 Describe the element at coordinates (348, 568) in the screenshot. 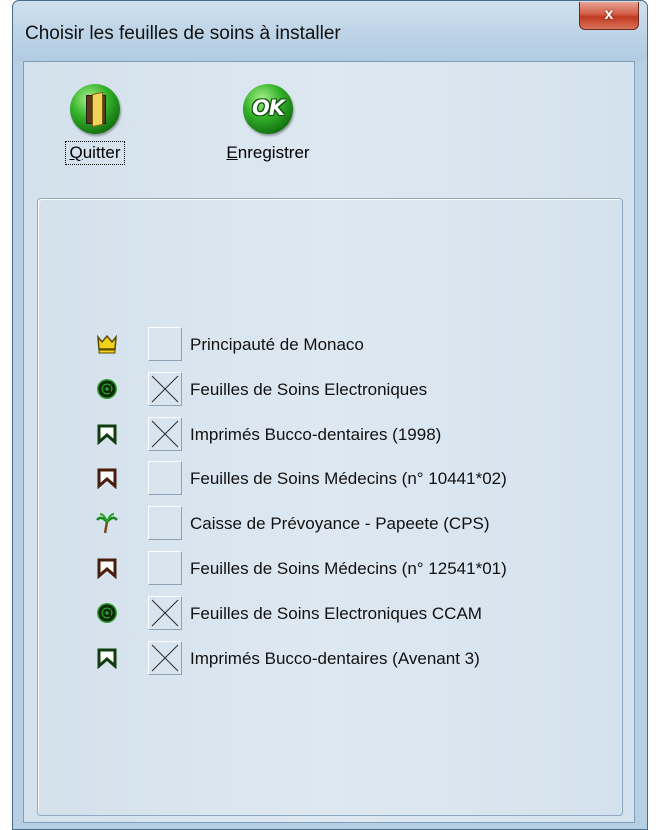

I see `item-label: Feuilles de Soins Médecins (n° 12541*01)` at that location.